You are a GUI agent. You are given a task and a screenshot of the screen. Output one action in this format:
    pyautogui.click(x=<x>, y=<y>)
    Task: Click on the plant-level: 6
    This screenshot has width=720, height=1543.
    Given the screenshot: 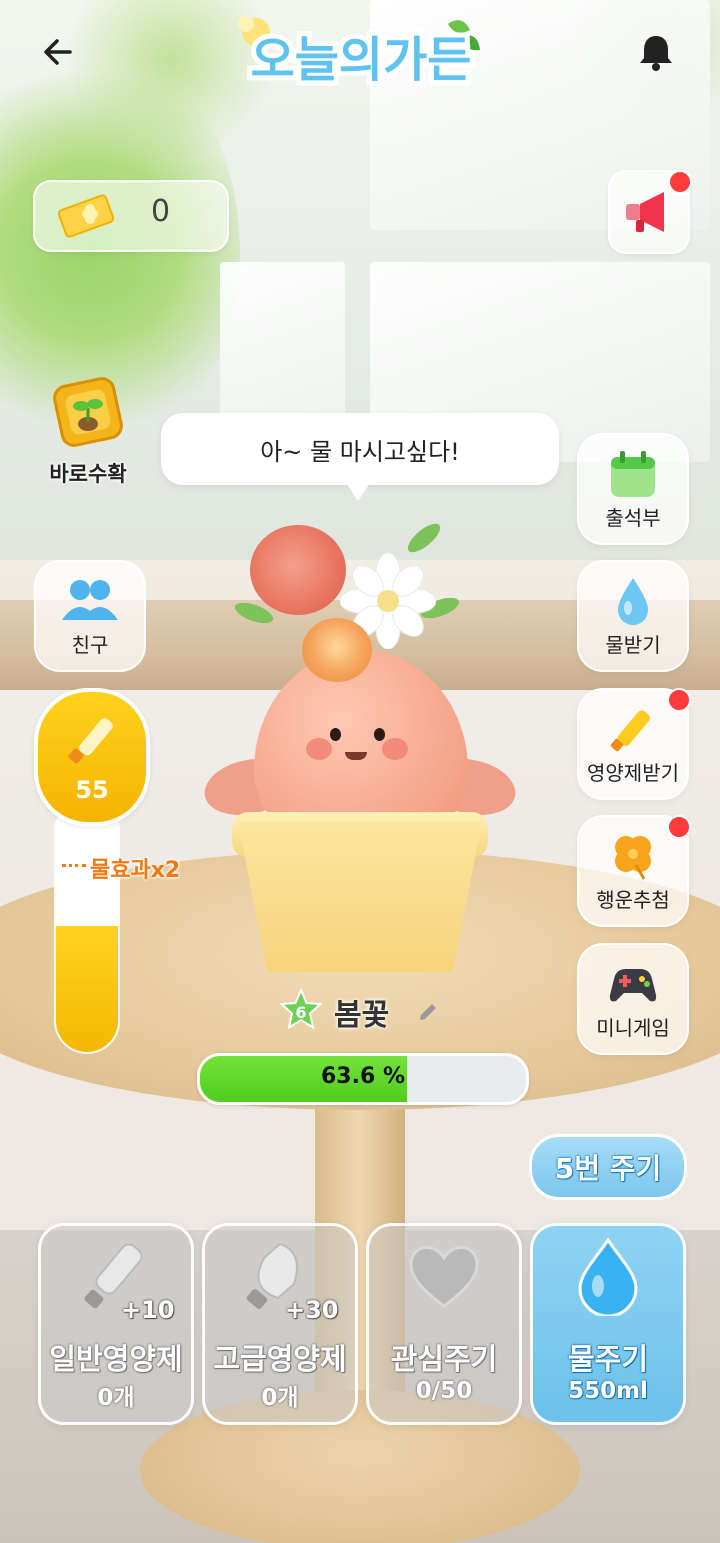 What is the action you would take?
    pyautogui.click(x=300, y=1012)
    